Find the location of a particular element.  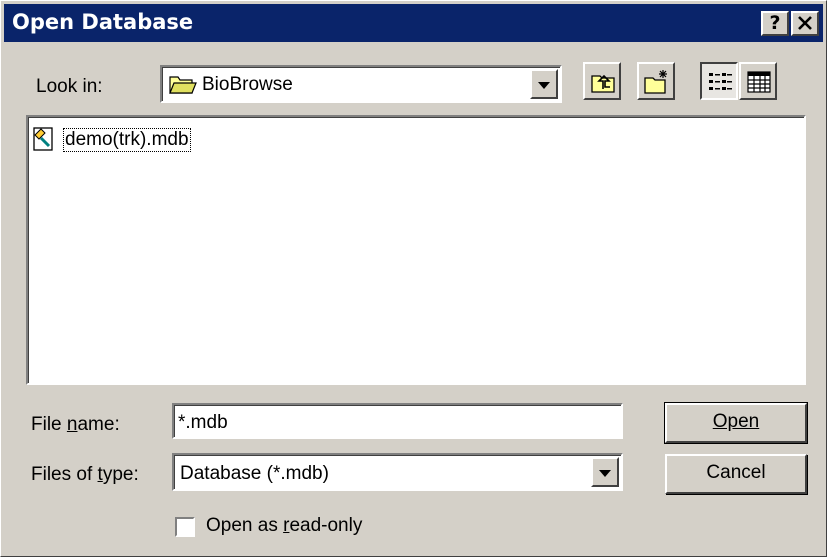

files-of-type-combo: Database (*.mdb) is located at coordinates (397, 472).